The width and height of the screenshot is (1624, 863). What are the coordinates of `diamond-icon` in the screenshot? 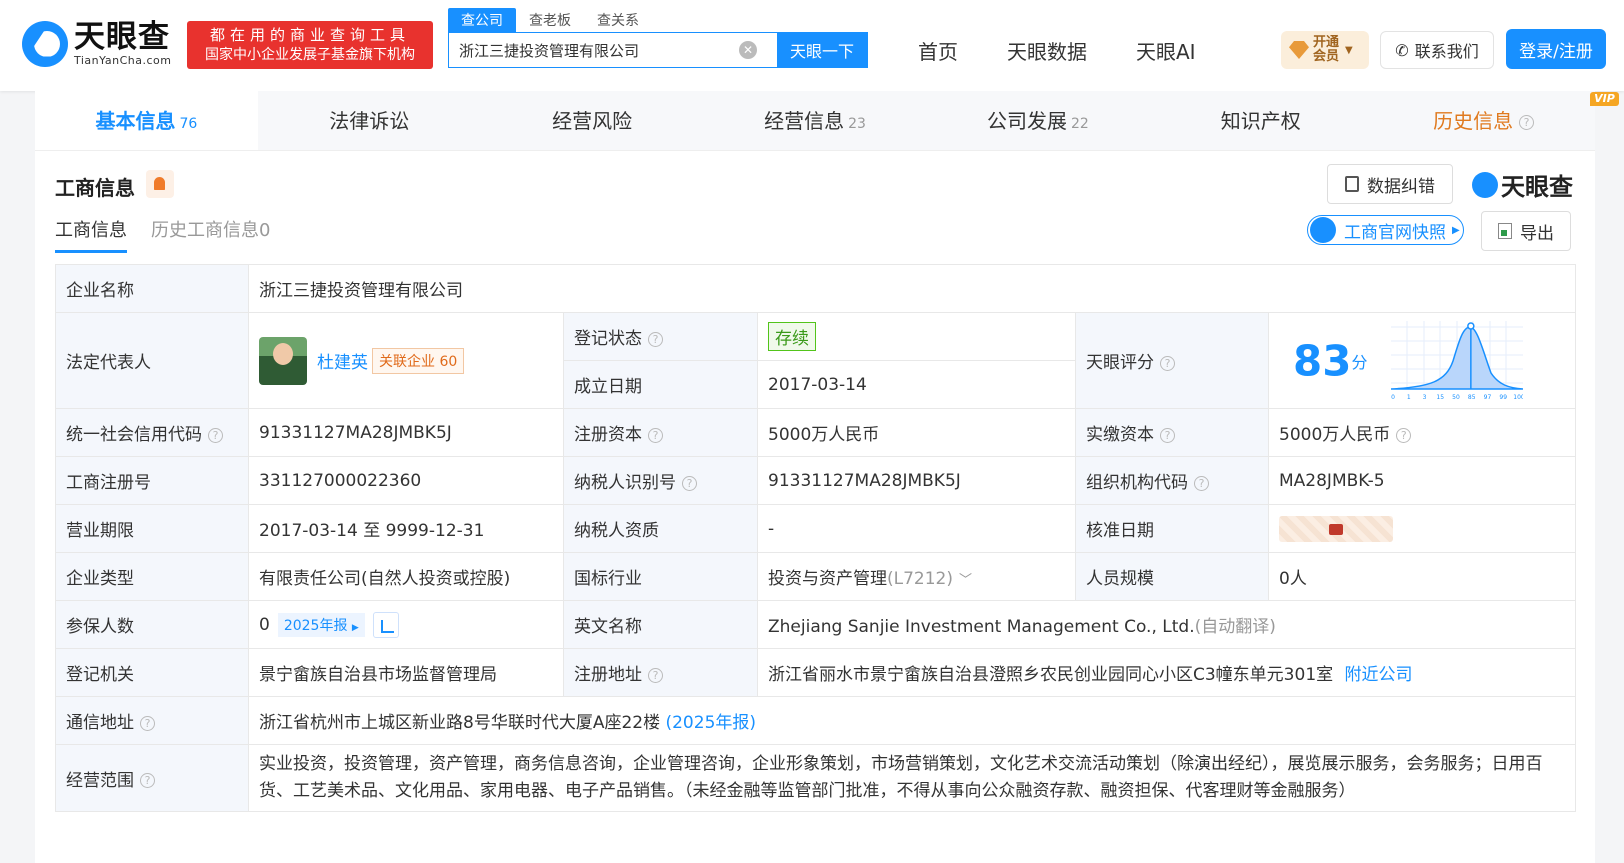 It's located at (1299, 50).